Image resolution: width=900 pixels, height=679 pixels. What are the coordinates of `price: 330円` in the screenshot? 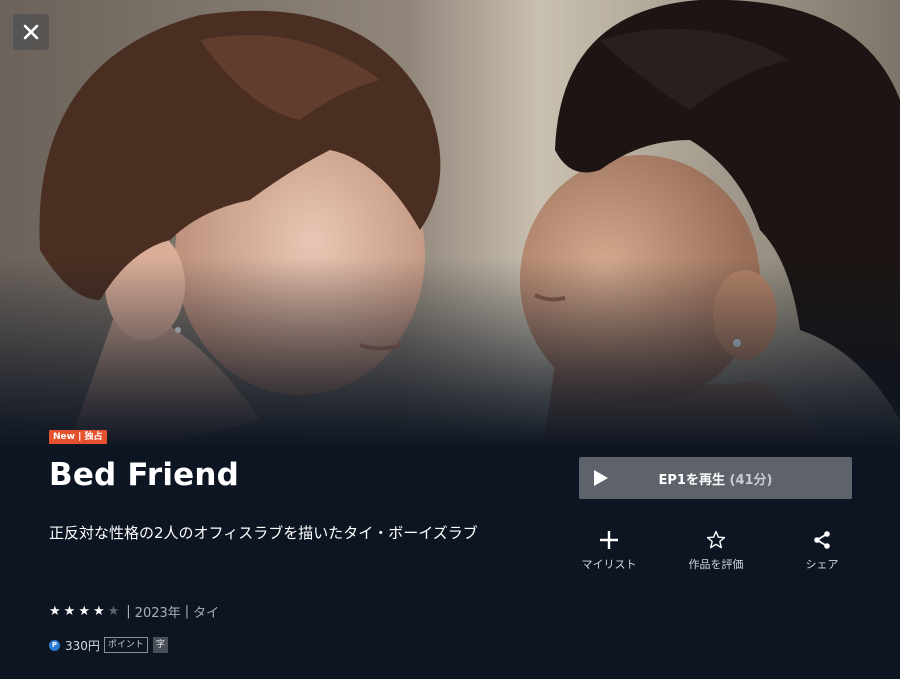 It's located at (82, 645).